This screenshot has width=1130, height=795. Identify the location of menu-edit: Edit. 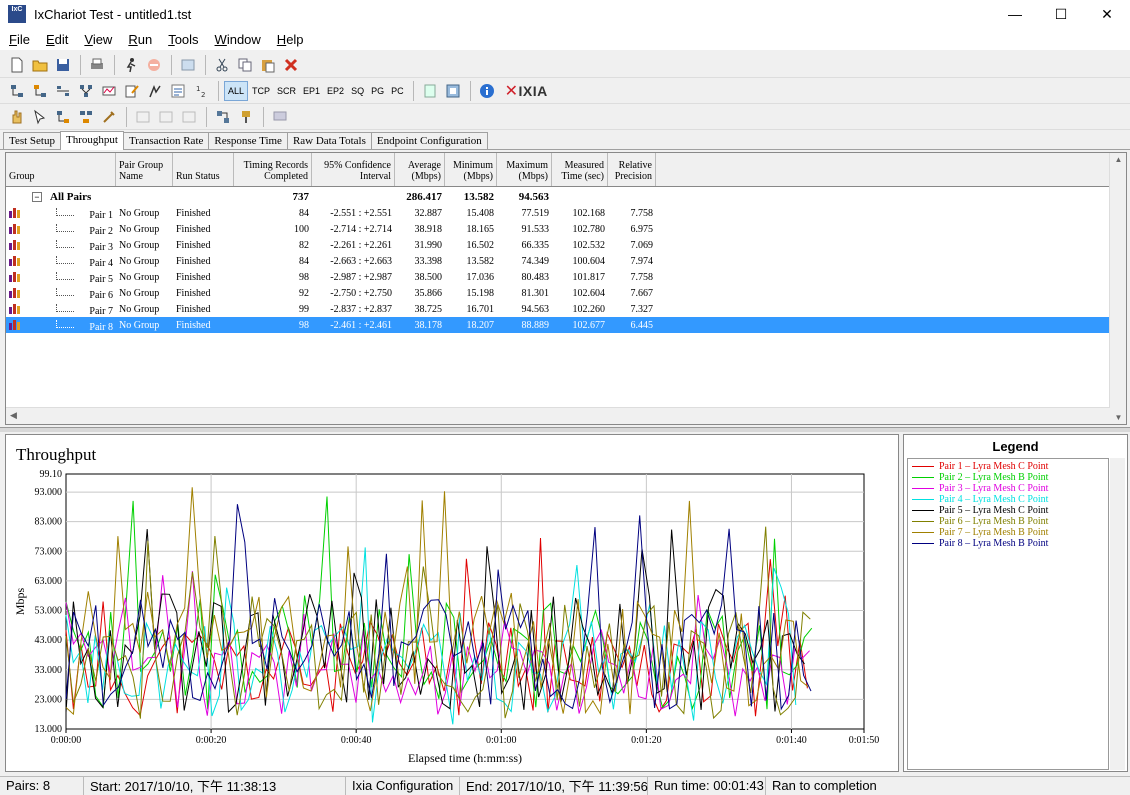
(56, 39).